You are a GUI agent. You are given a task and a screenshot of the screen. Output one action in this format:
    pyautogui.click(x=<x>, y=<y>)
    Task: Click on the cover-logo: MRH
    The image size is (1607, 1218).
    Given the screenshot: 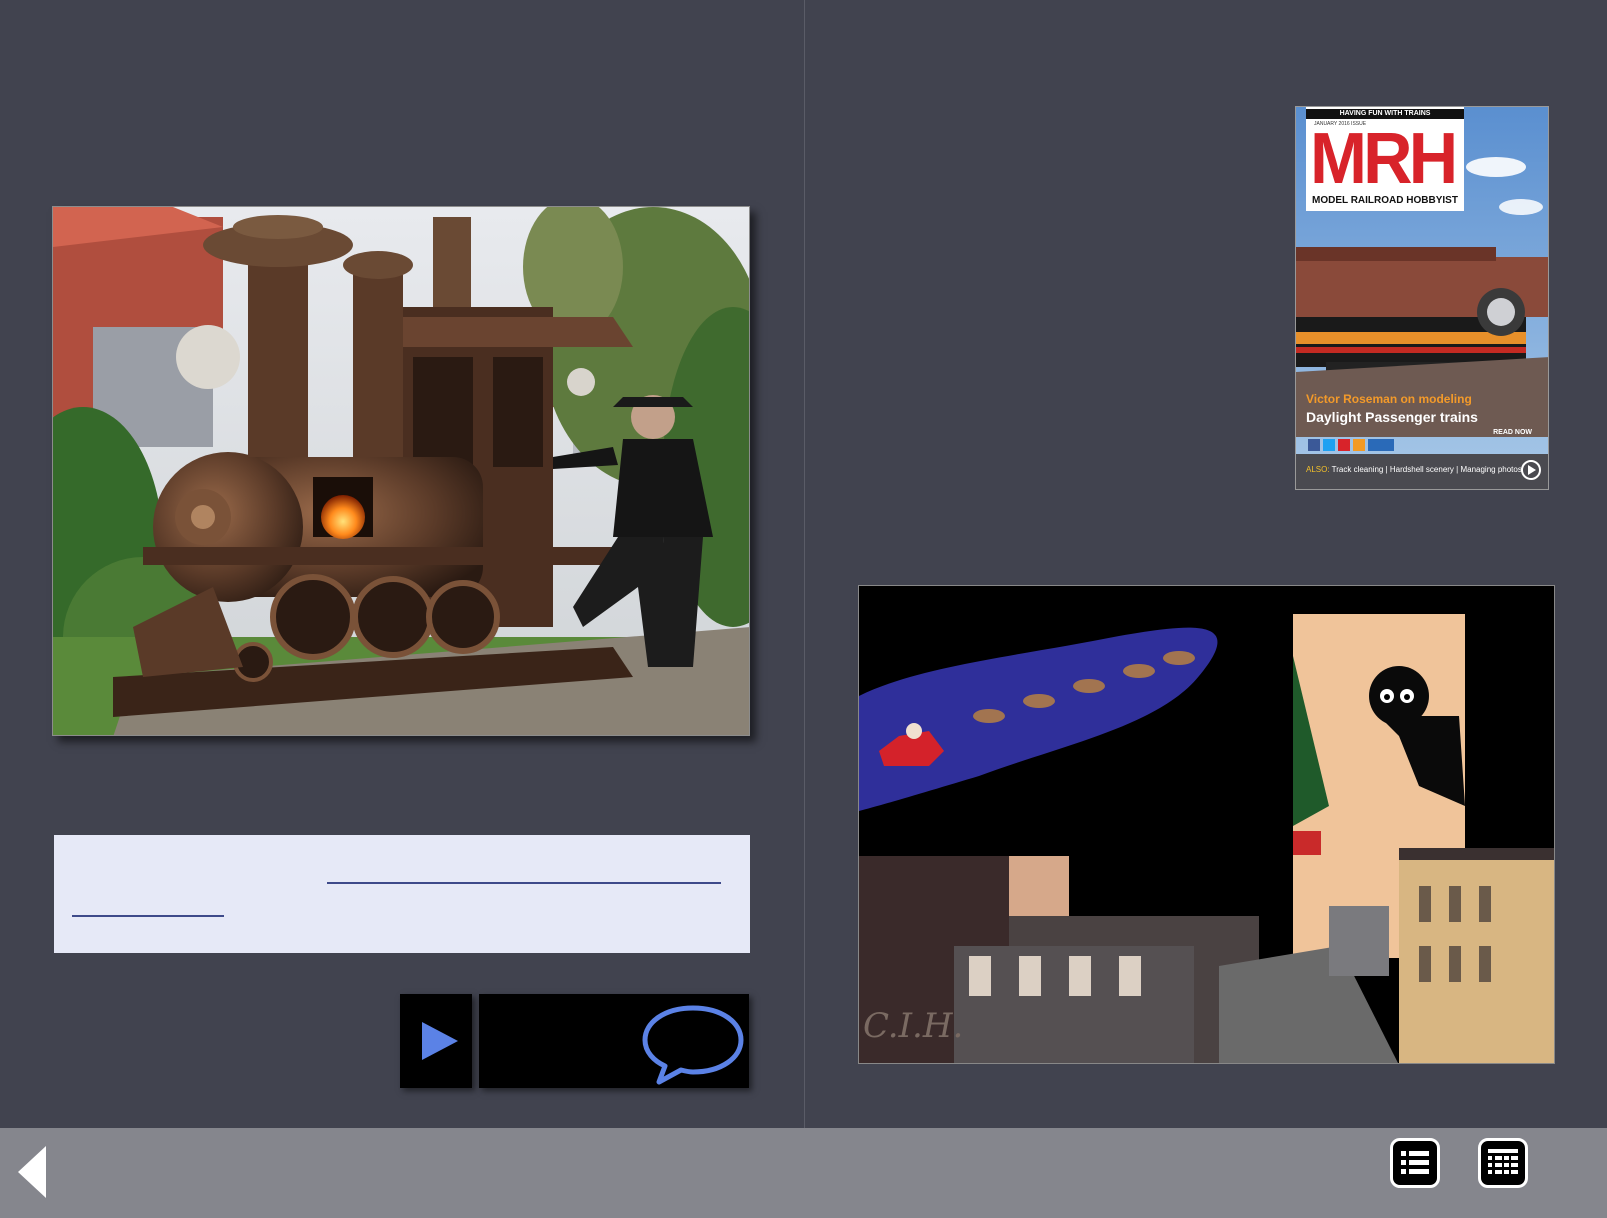 What is the action you would take?
    pyautogui.click(x=1384, y=159)
    